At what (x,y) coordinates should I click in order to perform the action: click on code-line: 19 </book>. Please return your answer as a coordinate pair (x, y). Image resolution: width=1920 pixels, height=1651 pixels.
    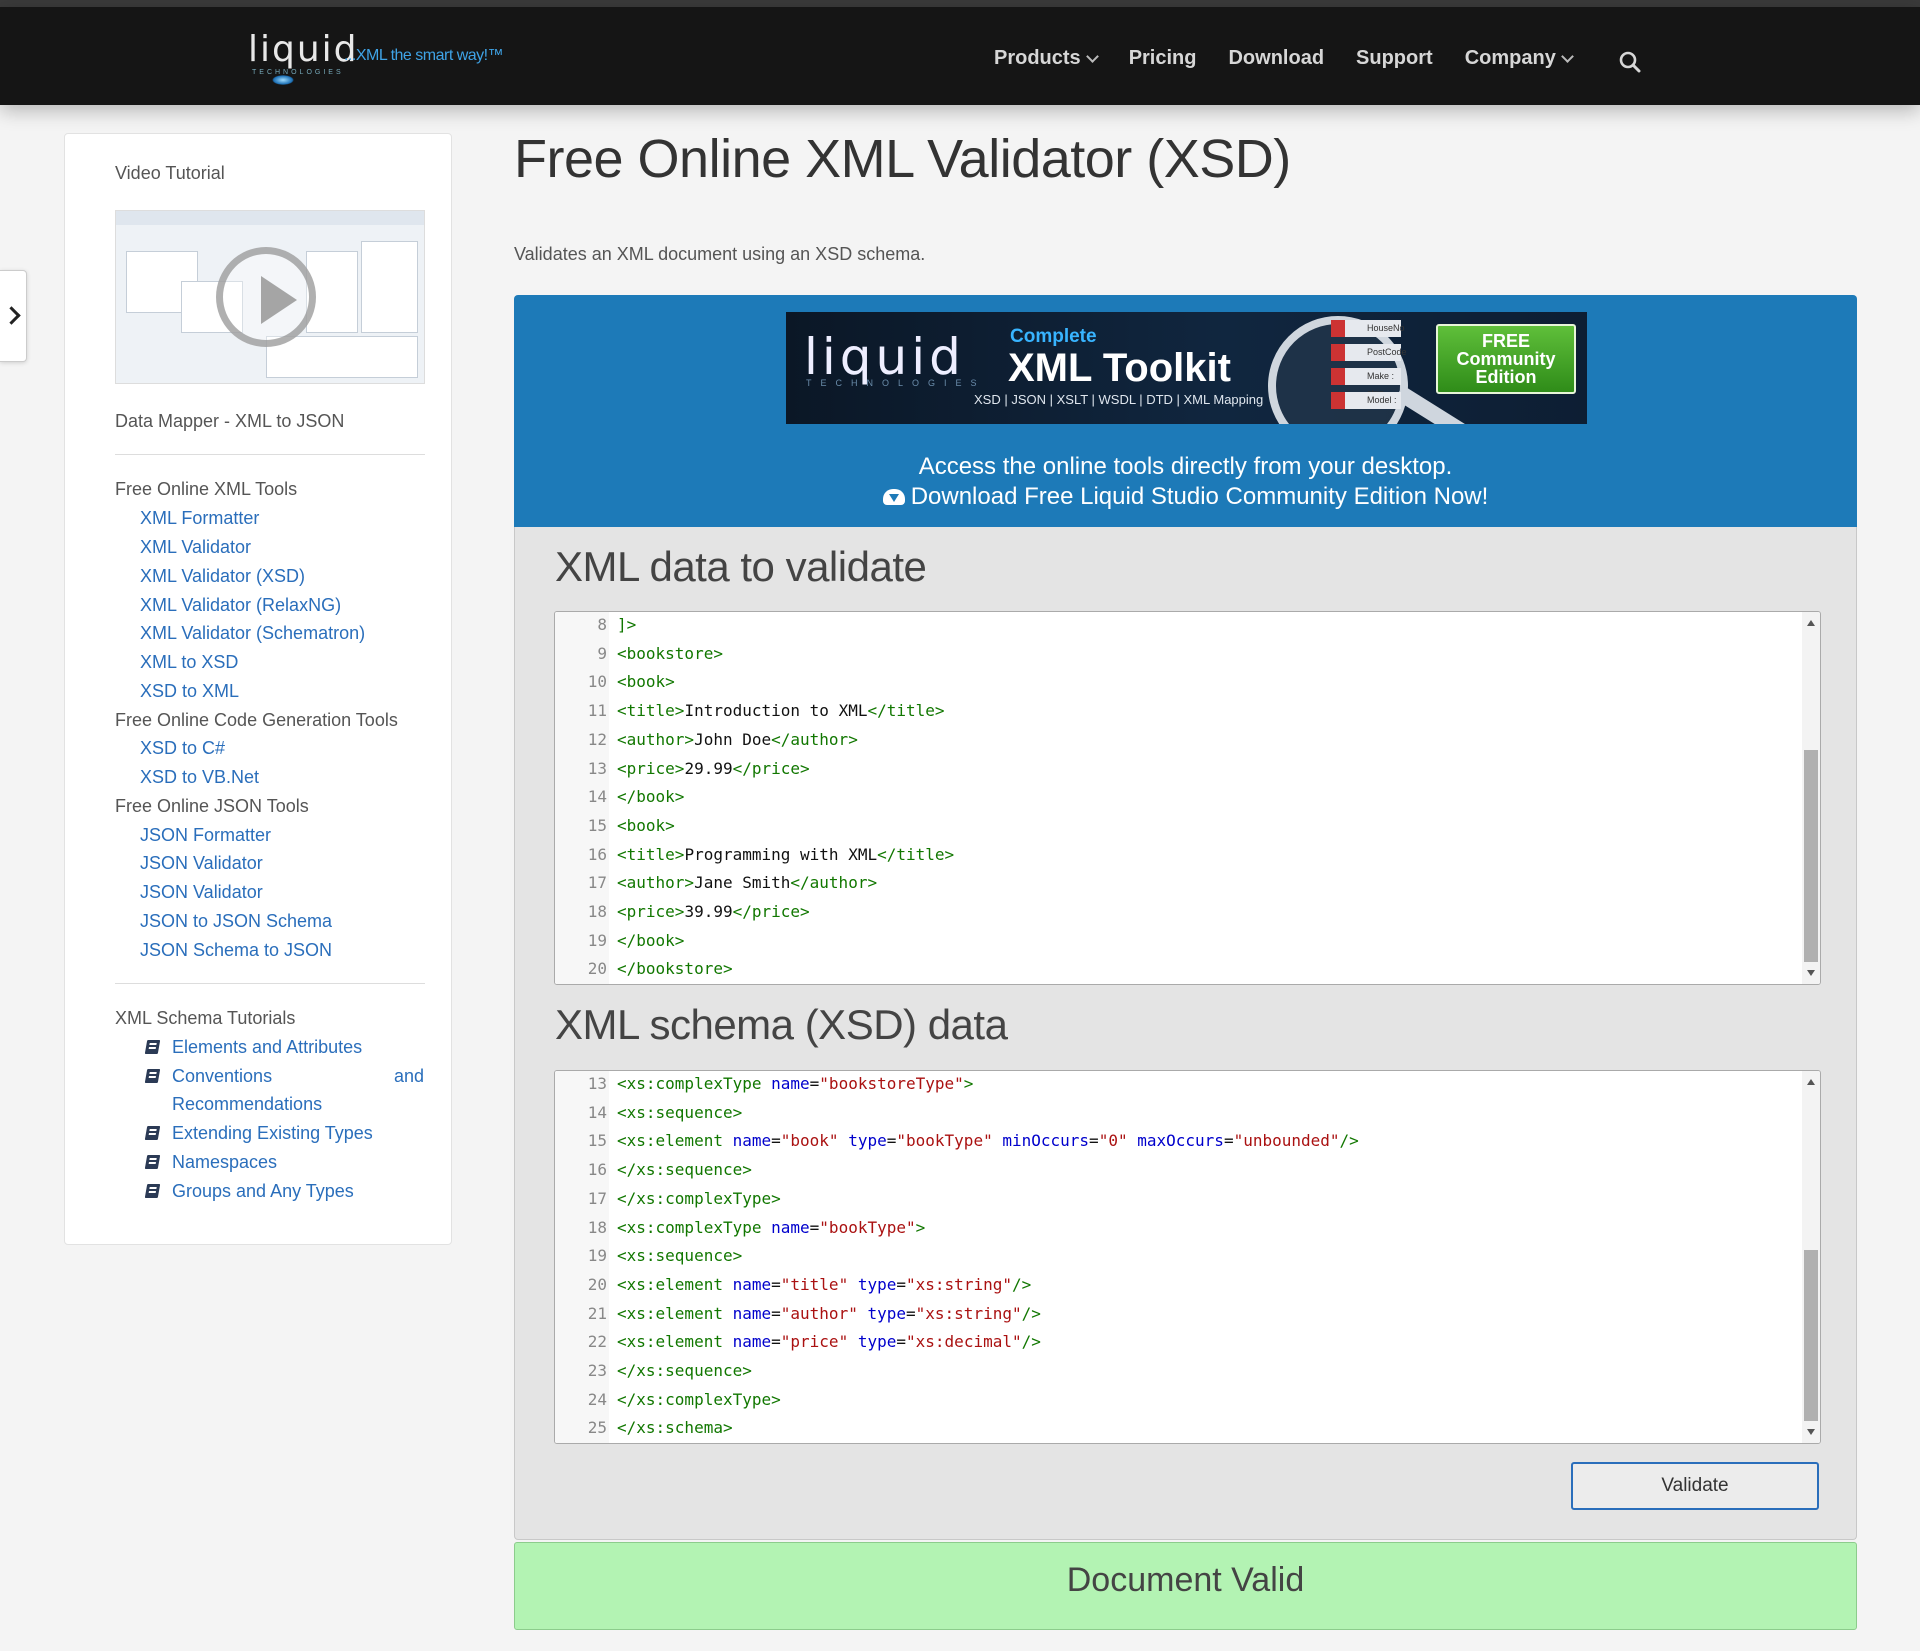
    Looking at the image, I should click on (1170, 941).